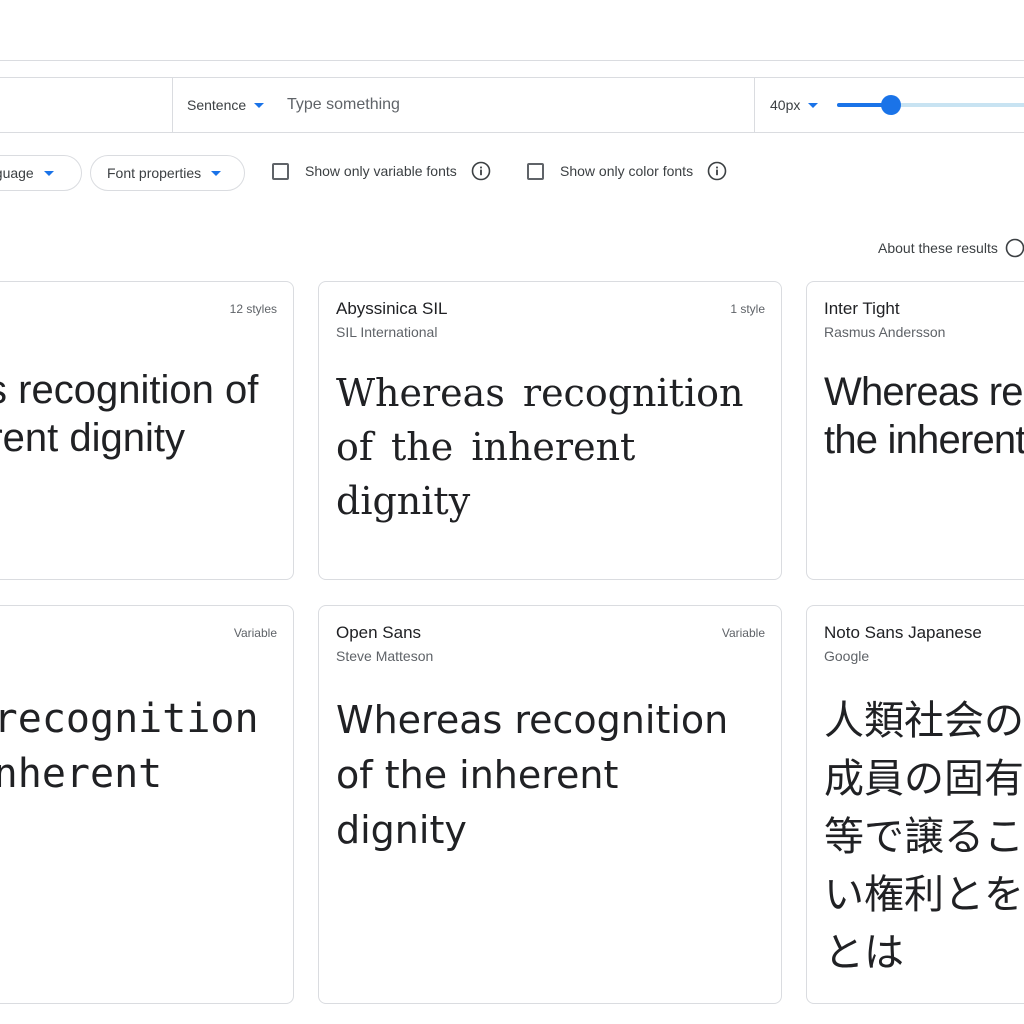 Image resolution: width=1024 pixels, height=1024 pixels. I want to click on variable-fonts-filter: Show only variable fonts, so click(381, 171).